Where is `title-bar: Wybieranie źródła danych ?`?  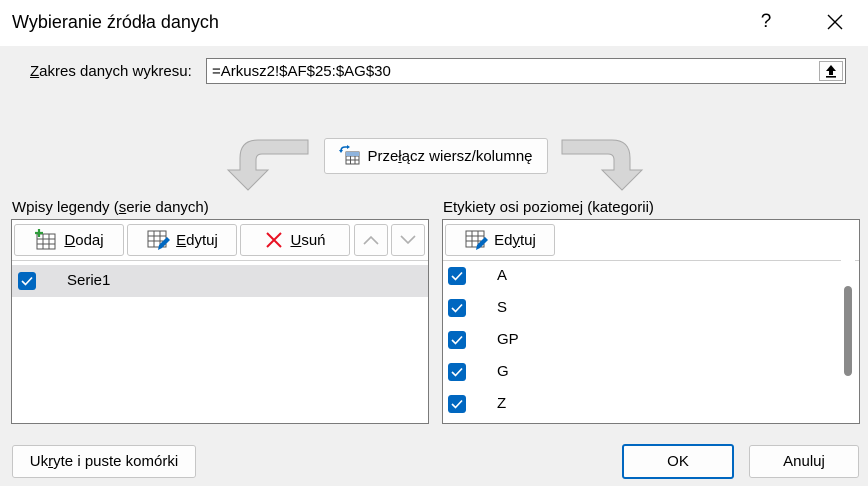
title-bar: Wybieranie źródła danych ? is located at coordinates (434, 23).